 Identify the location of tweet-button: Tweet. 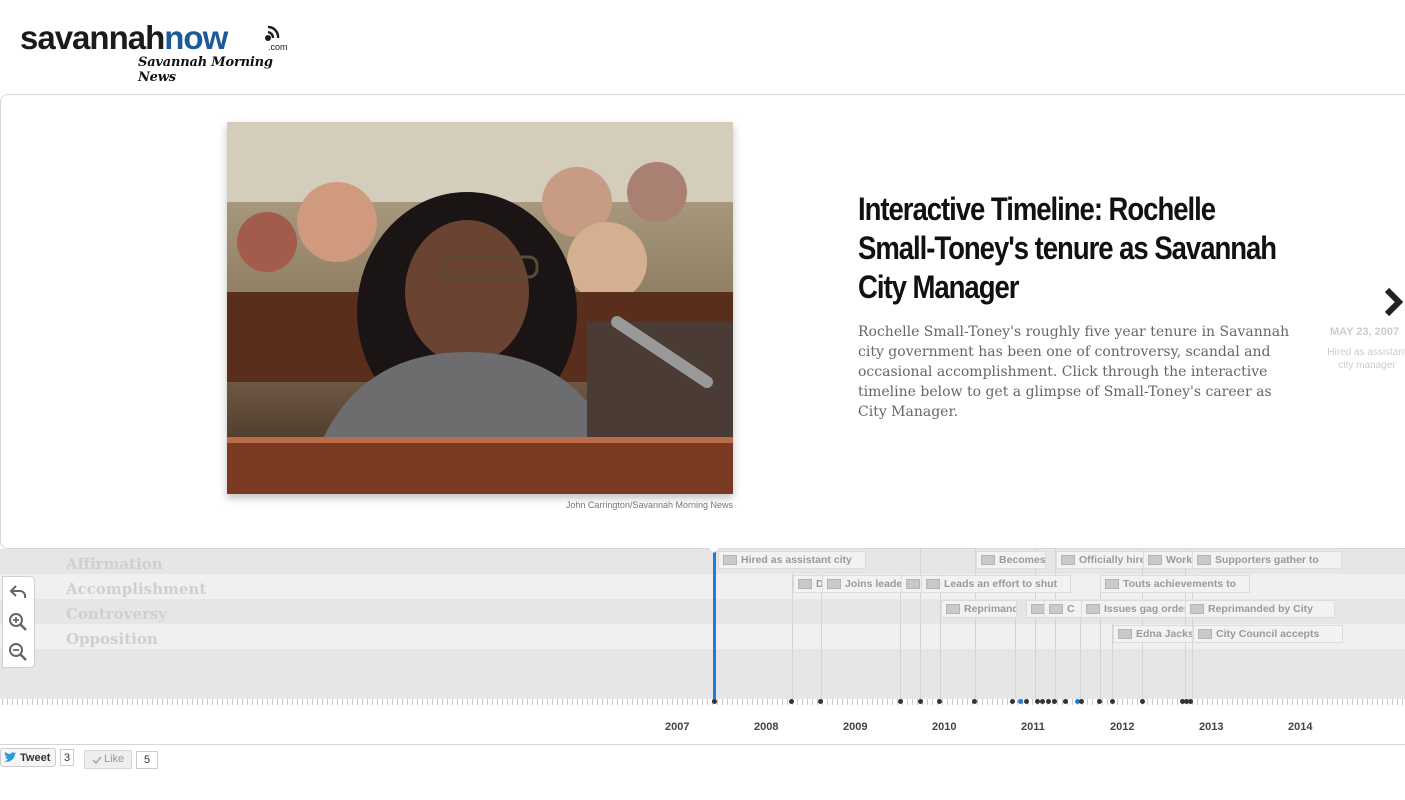
(28, 757).